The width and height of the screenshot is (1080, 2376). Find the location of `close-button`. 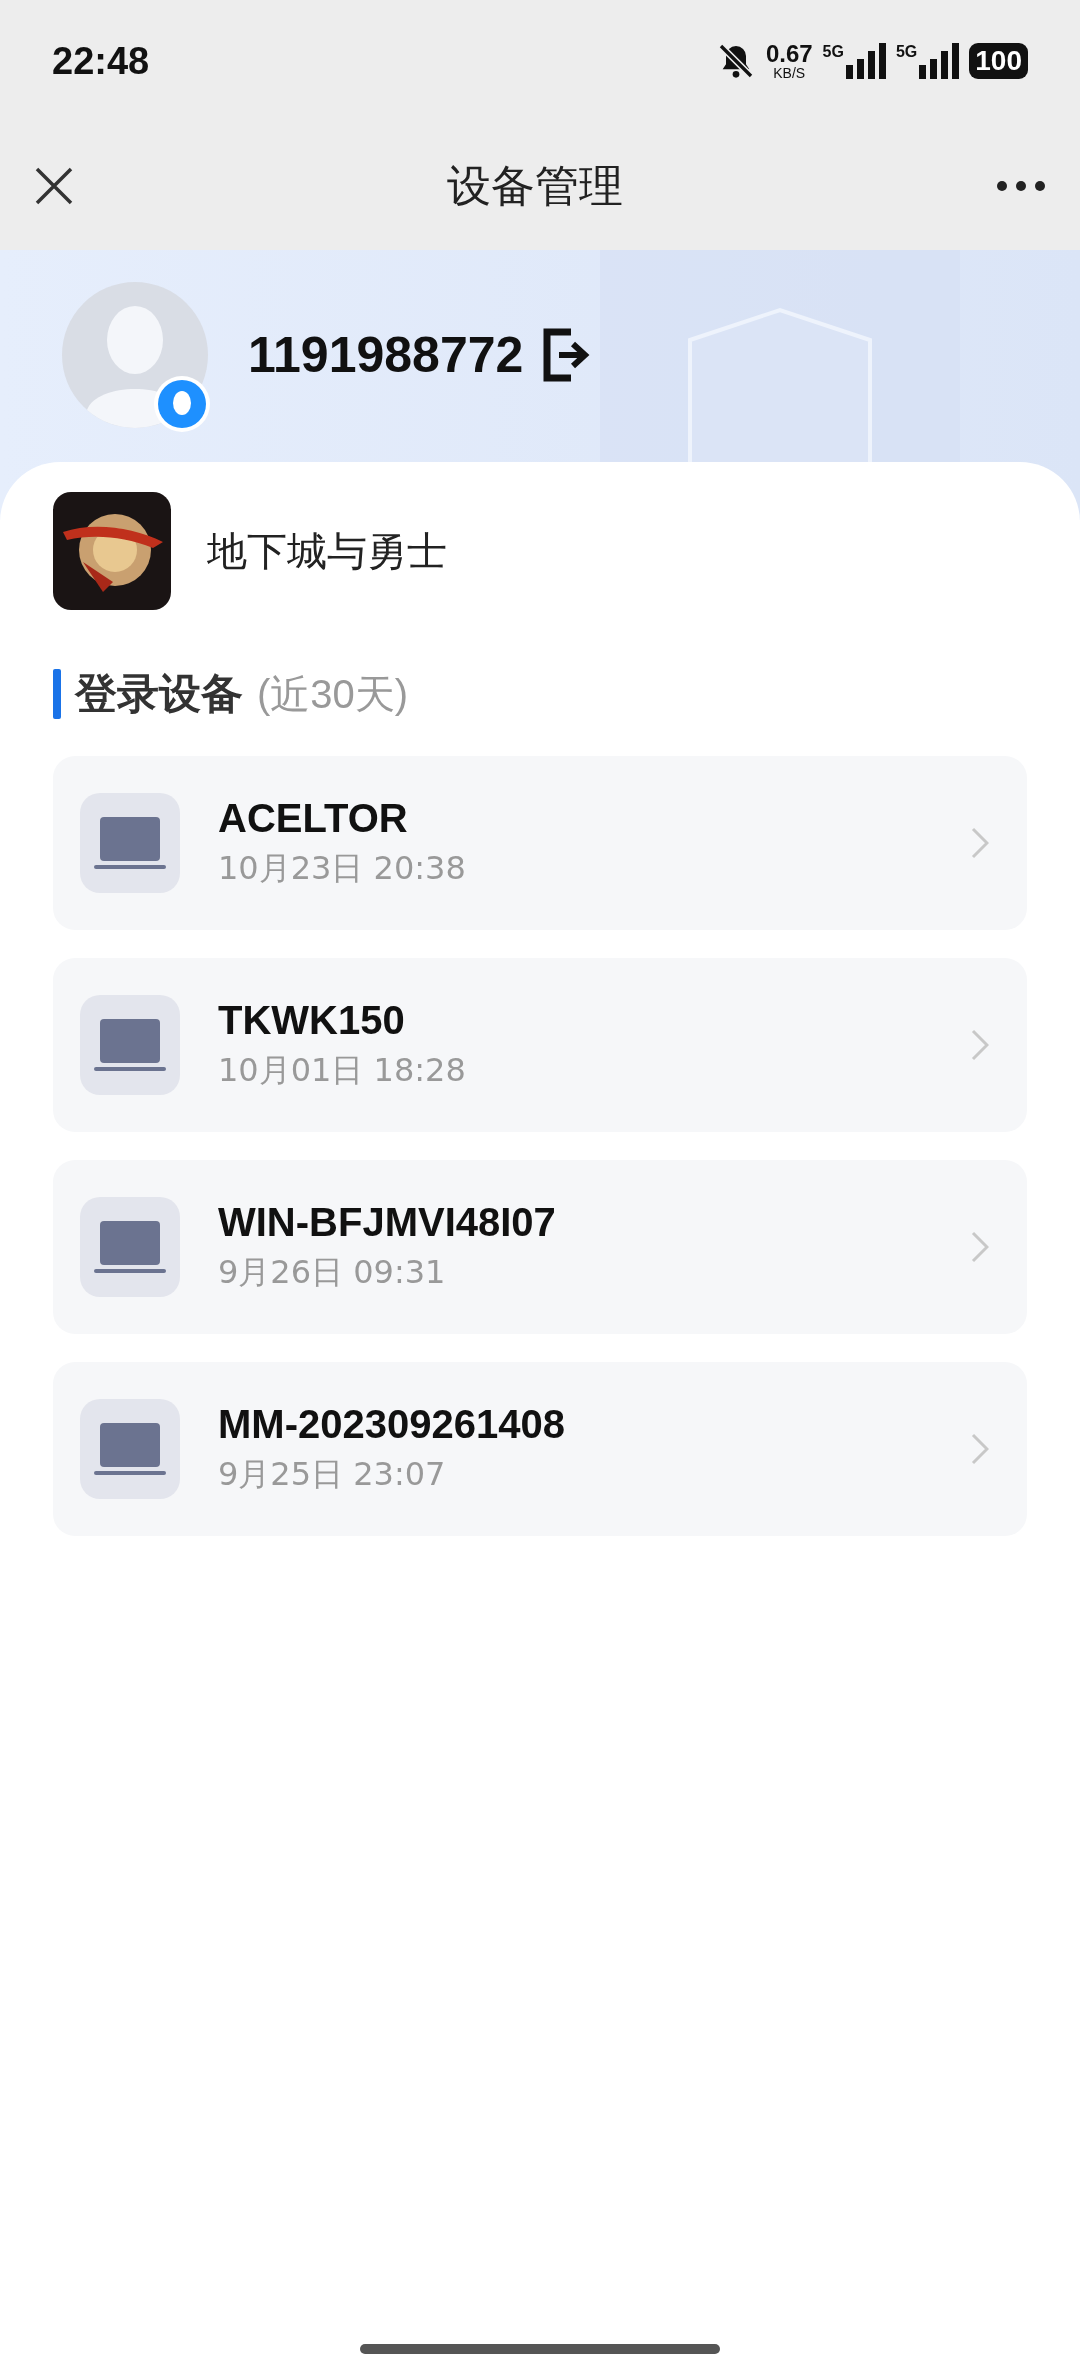

close-button is located at coordinates (54, 186).